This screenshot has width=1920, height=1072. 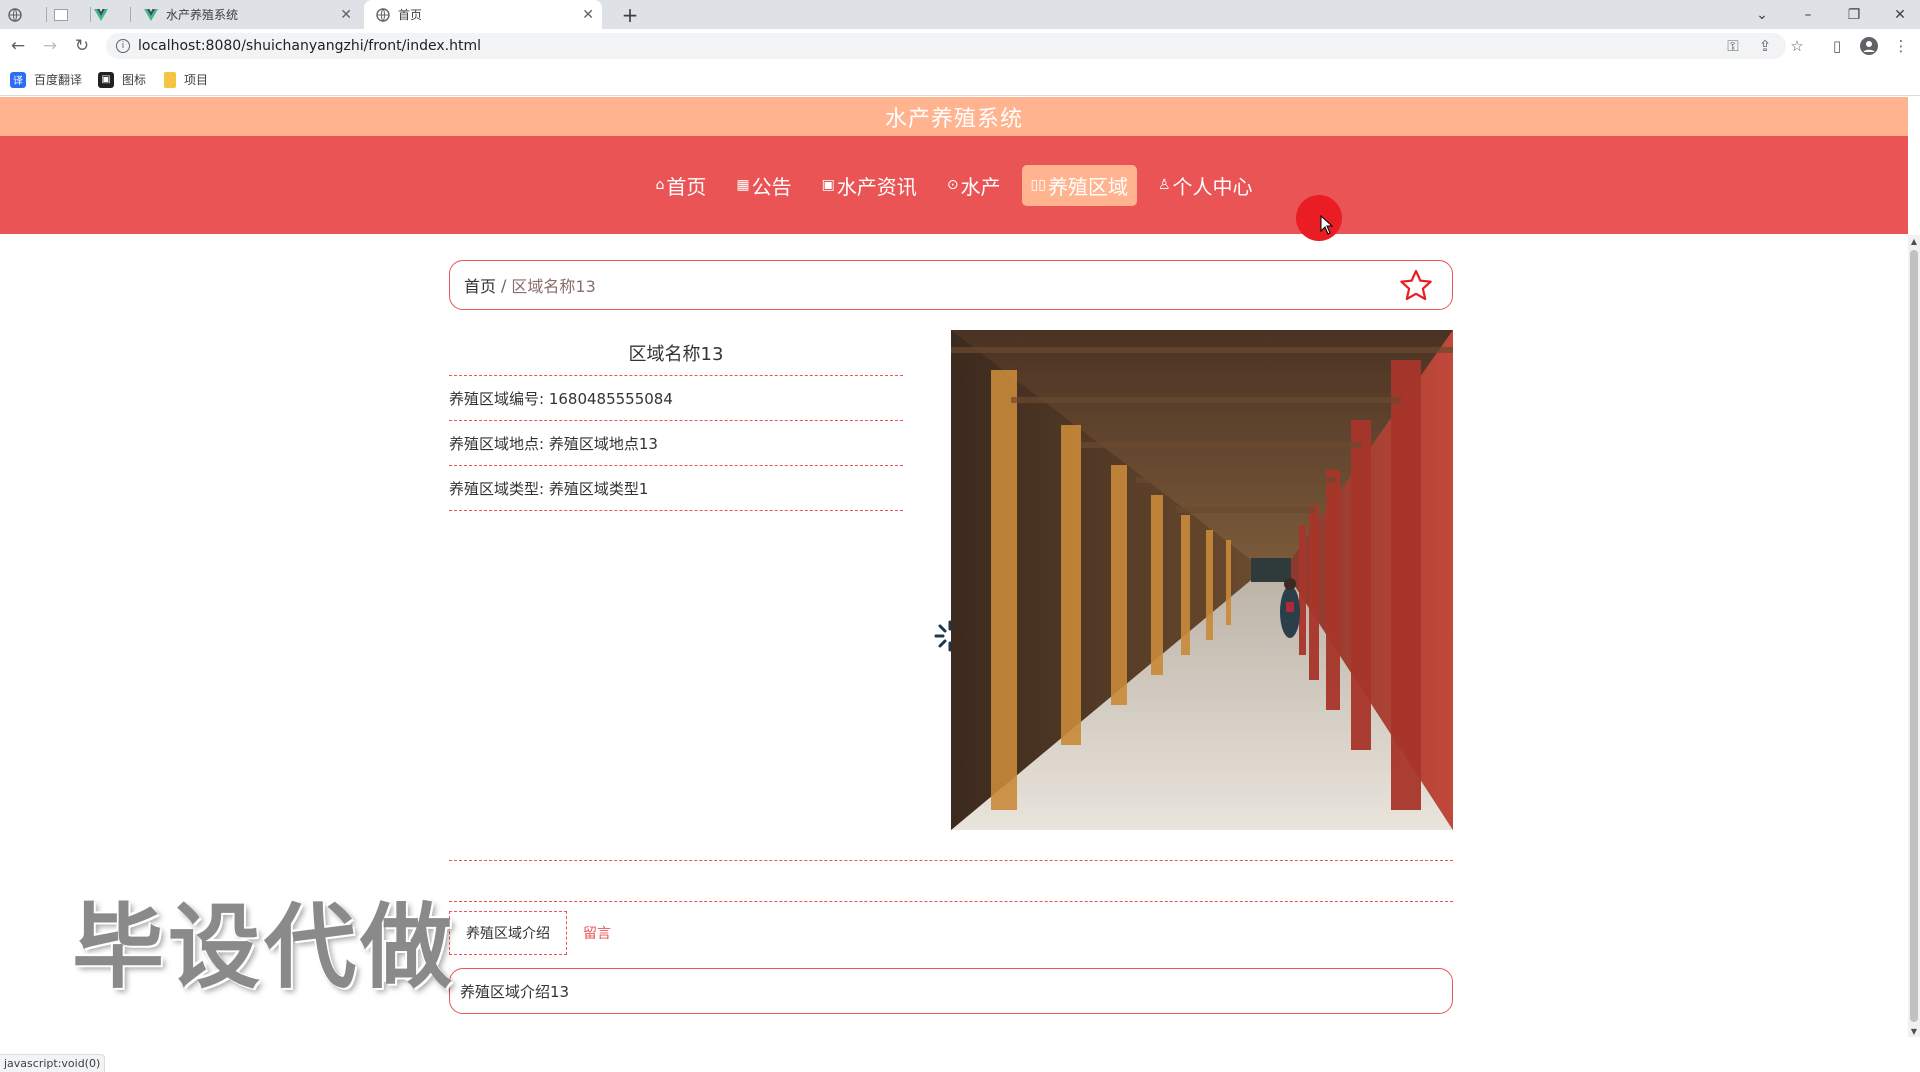 I want to click on translate-icon: 译, so click(x=18, y=79).